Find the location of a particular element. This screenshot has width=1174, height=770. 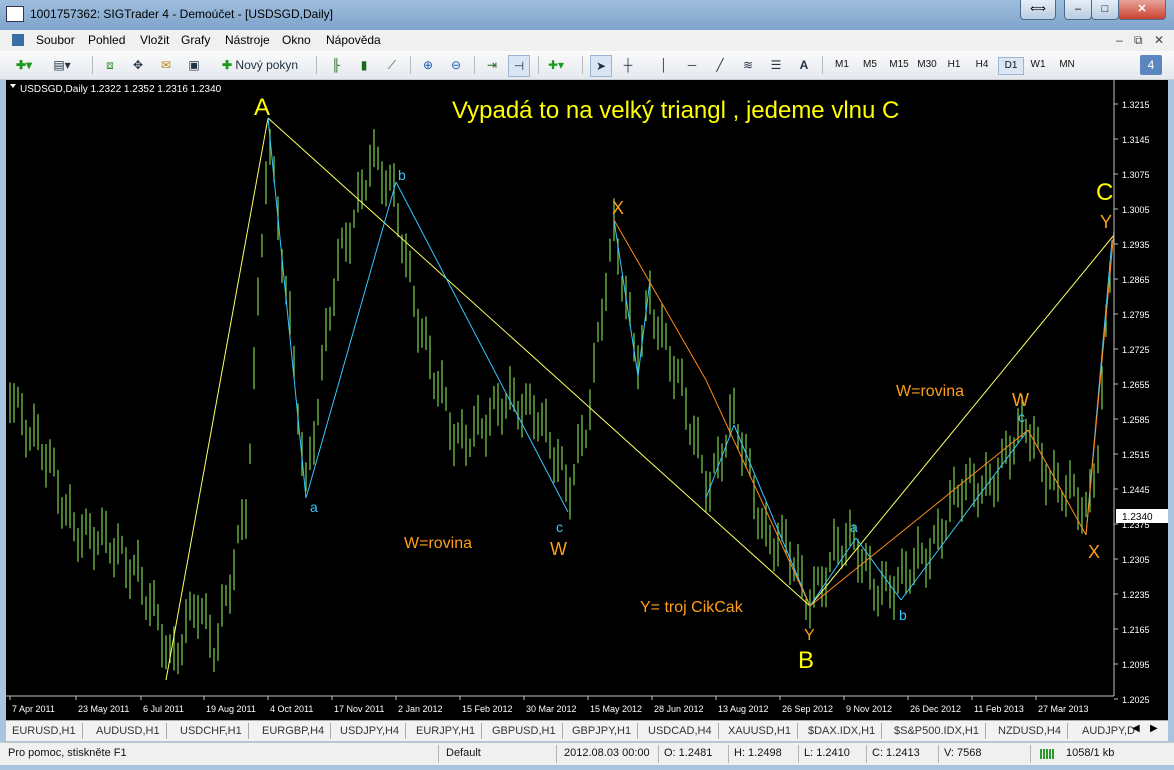

chart-shift-icon: ⊣ is located at coordinates (519, 66).